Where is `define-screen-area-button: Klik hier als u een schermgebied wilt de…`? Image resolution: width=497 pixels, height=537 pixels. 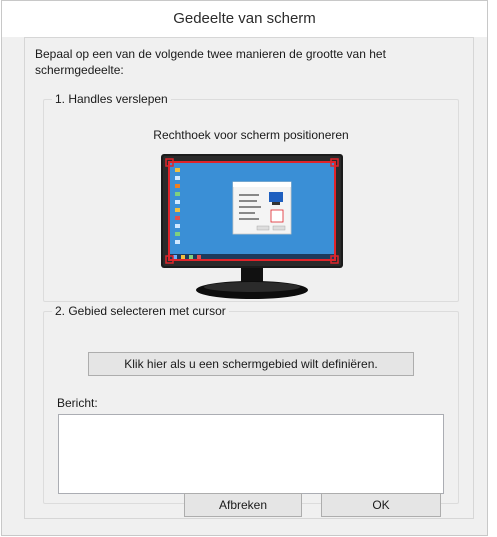 define-screen-area-button: Klik hier als u een schermgebied wilt de… is located at coordinates (251, 364).